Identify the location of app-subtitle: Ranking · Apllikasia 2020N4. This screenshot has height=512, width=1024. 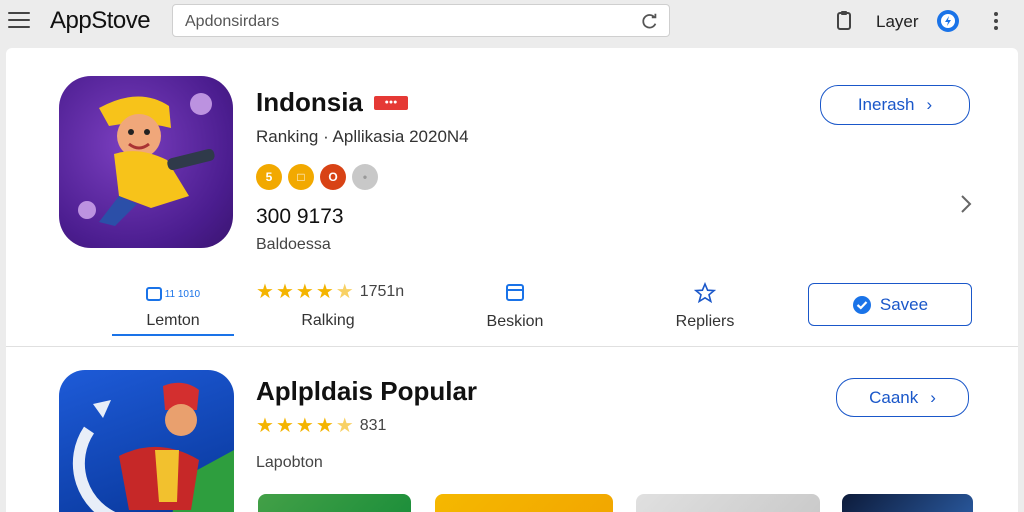
(362, 136).